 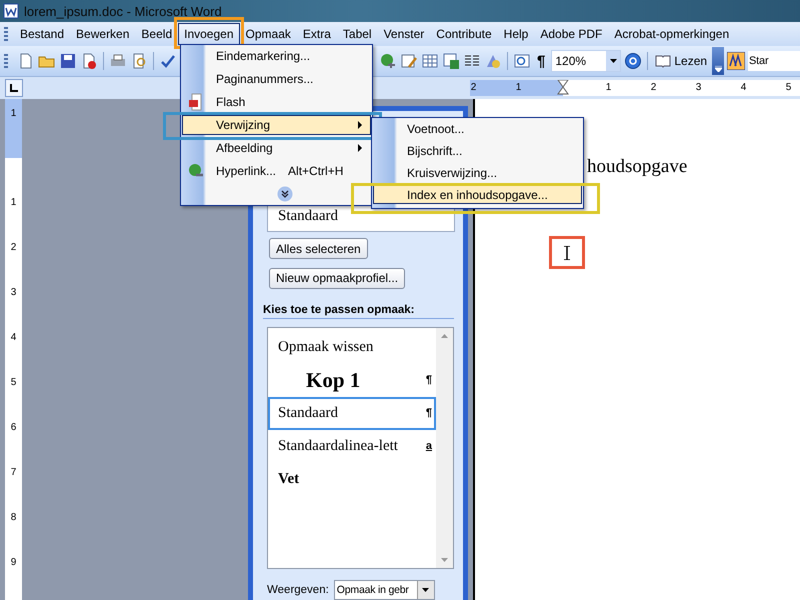 What do you see at coordinates (268, 34) in the screenshot?
I see `menu-item: Opmaak` at bounding box center [268, 34].